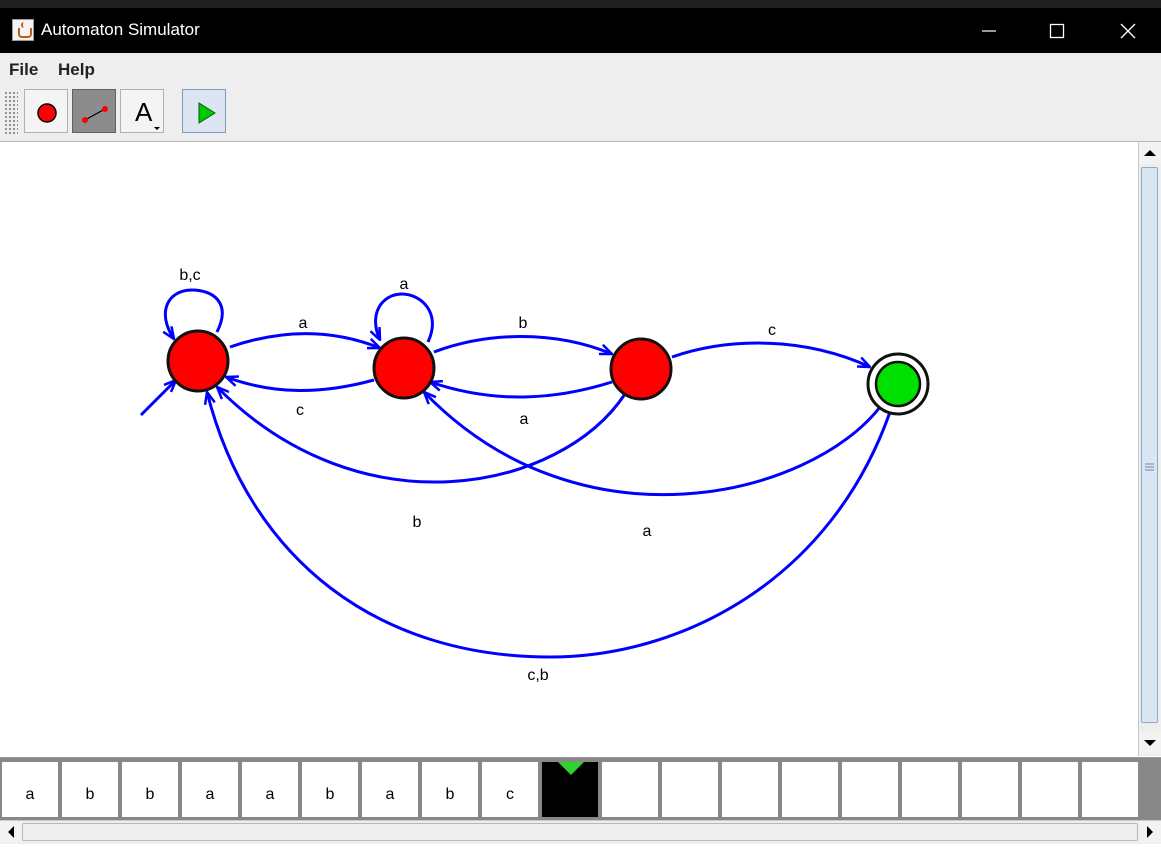 The width and height of the screenshot is (1161, 847). What do you see at coordinates (653, 444) in the screenshot?
I see `edge-q3-q1` at bounding box center [653, 444].